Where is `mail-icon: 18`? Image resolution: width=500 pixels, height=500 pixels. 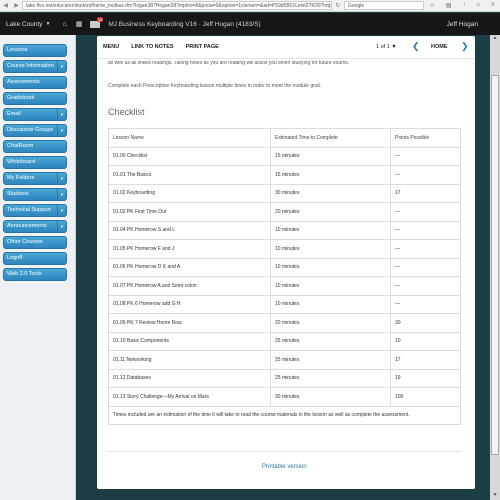
mail-icon: 18 is located at coordinates (97, 22).